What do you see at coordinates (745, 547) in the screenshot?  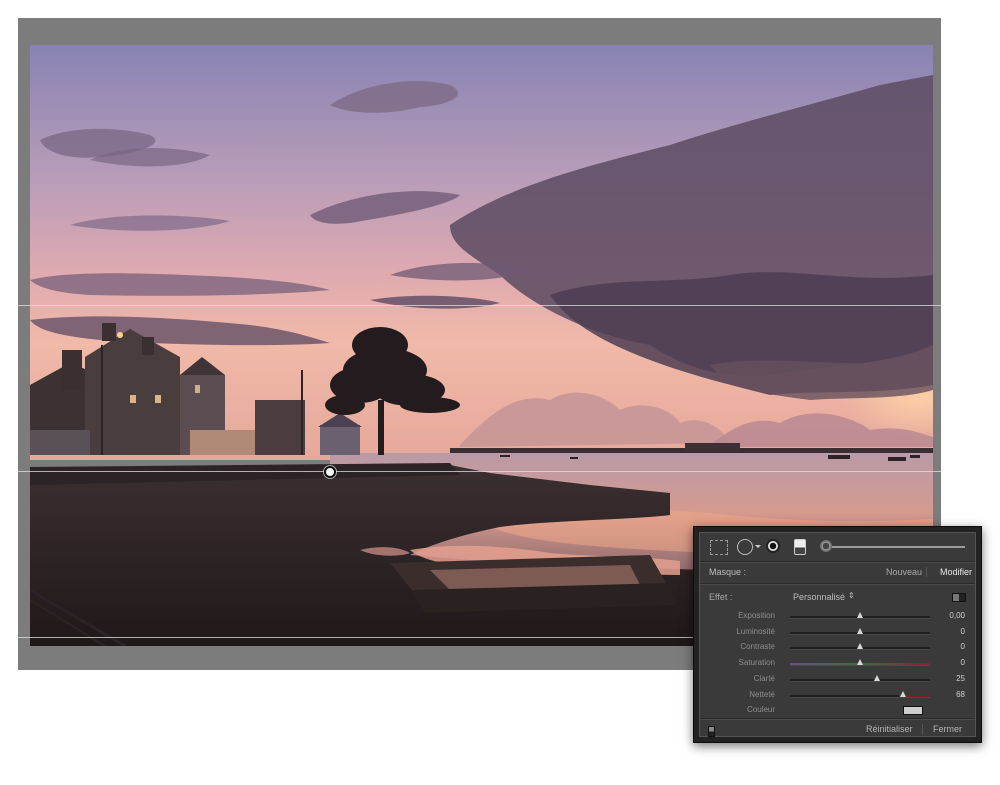 I see `circle-mask-icon` at bounding box center [745, 547].